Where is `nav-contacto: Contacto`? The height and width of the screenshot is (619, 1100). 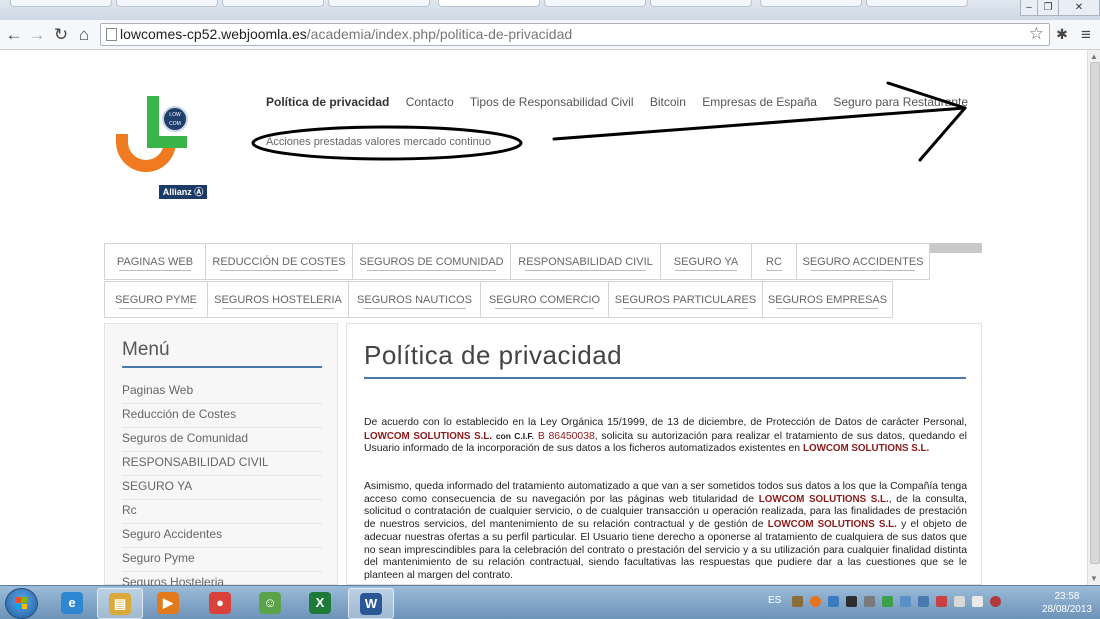 nav-contacto: Contacto is located at coordinates (430, 102).